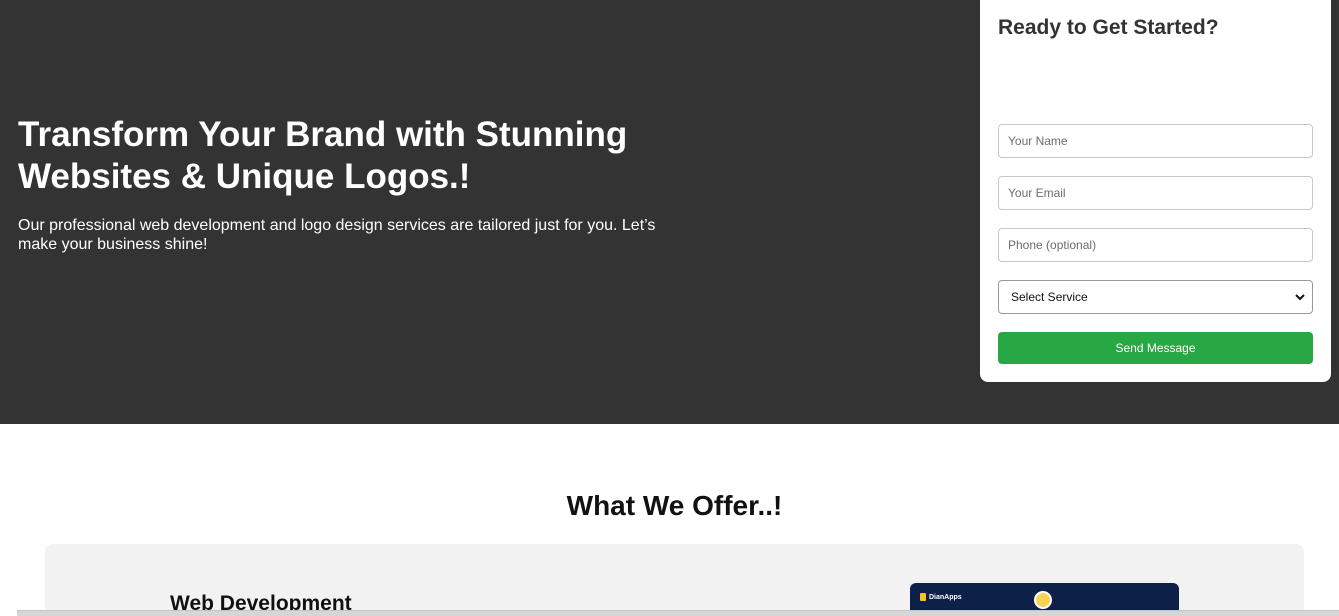 The width and height of the screenshot is (1339, 616). I want to click on service-select: Select Service, so click(1155, 297).